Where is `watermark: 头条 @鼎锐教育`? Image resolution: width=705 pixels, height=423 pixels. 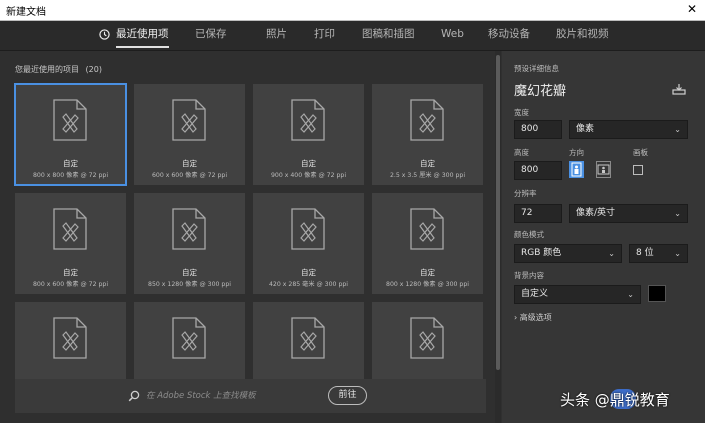
watermark: 头条 @鼎锐教育 is located at coordinates (615, 400).